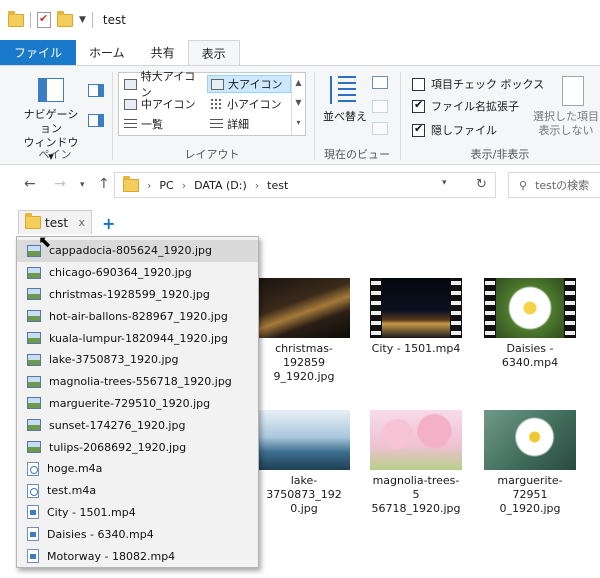  I want to click on details-pane-icon, so click(96, 120).